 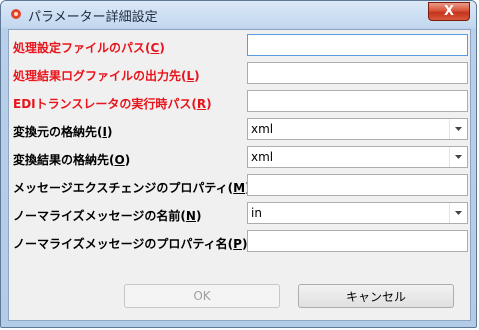 I want to click on result-storage-value: xml, so click(x=262, y=157).